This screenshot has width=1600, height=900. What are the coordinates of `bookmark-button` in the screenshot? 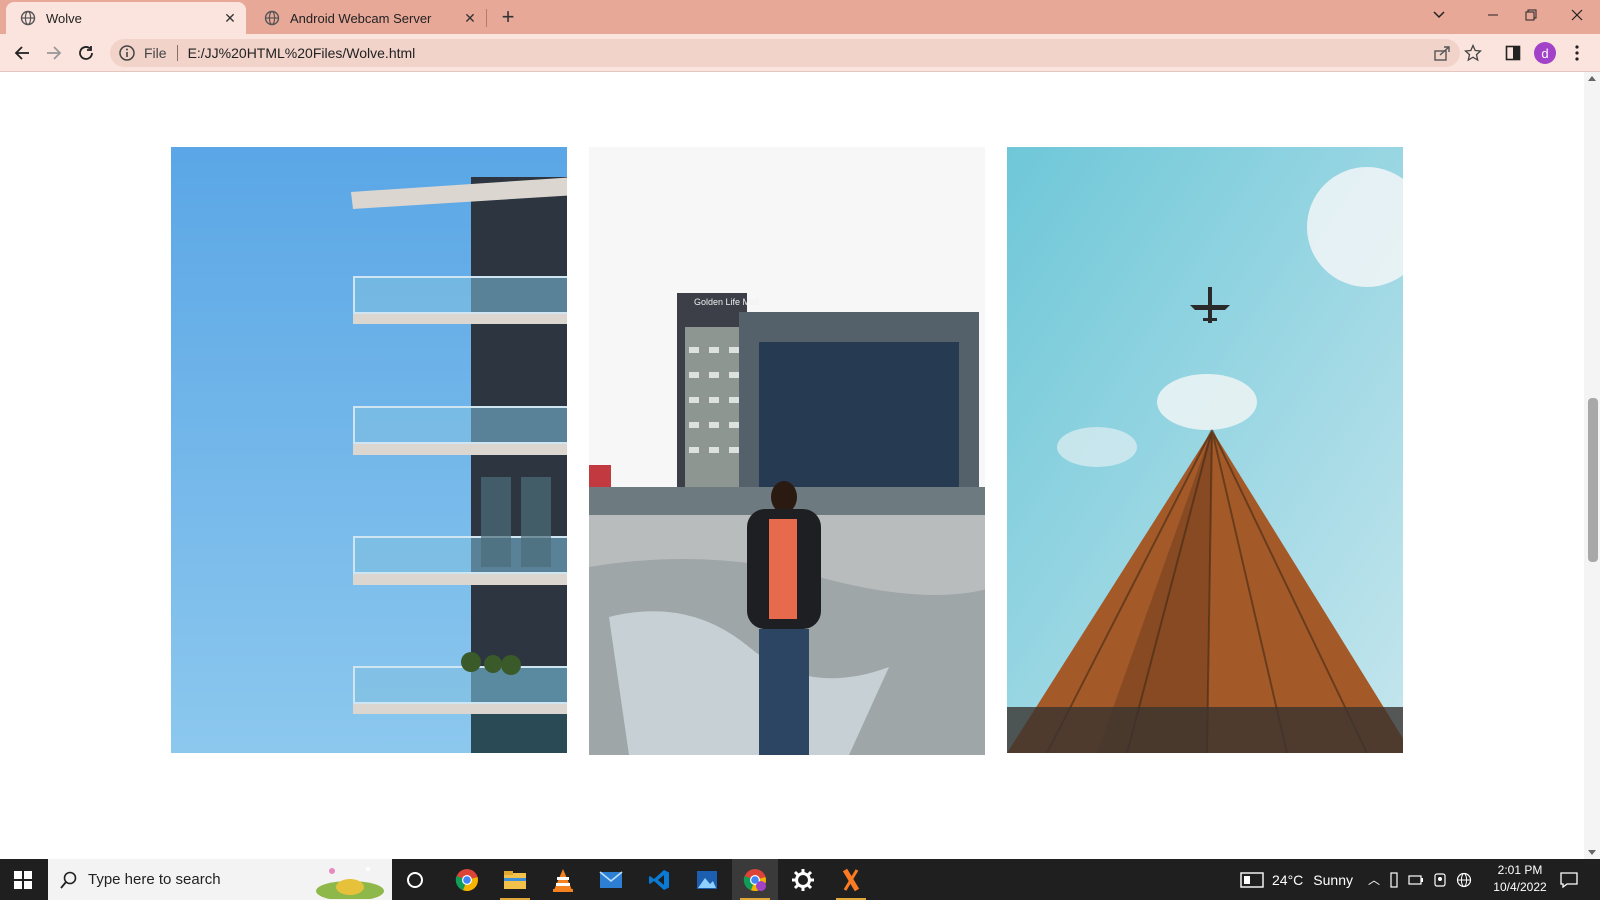 It's located at (1473, 53).